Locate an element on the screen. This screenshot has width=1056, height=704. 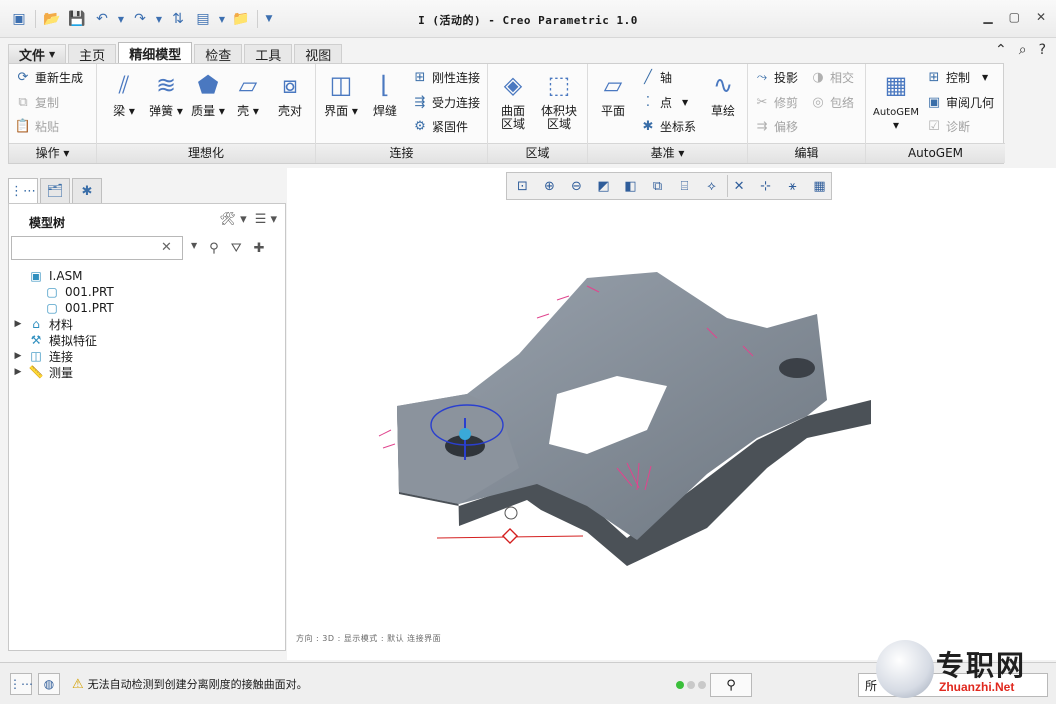
view-manager-icon: ⌸ is located at coordinates (684, 186).